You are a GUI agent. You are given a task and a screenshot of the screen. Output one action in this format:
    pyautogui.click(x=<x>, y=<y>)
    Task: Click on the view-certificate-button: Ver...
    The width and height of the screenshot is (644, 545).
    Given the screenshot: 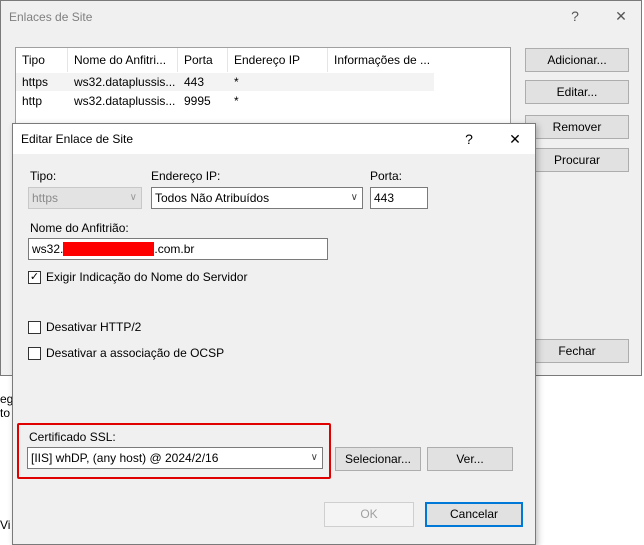 What is the action you would take?
    pyautogui.click(x=470, y=459)
    